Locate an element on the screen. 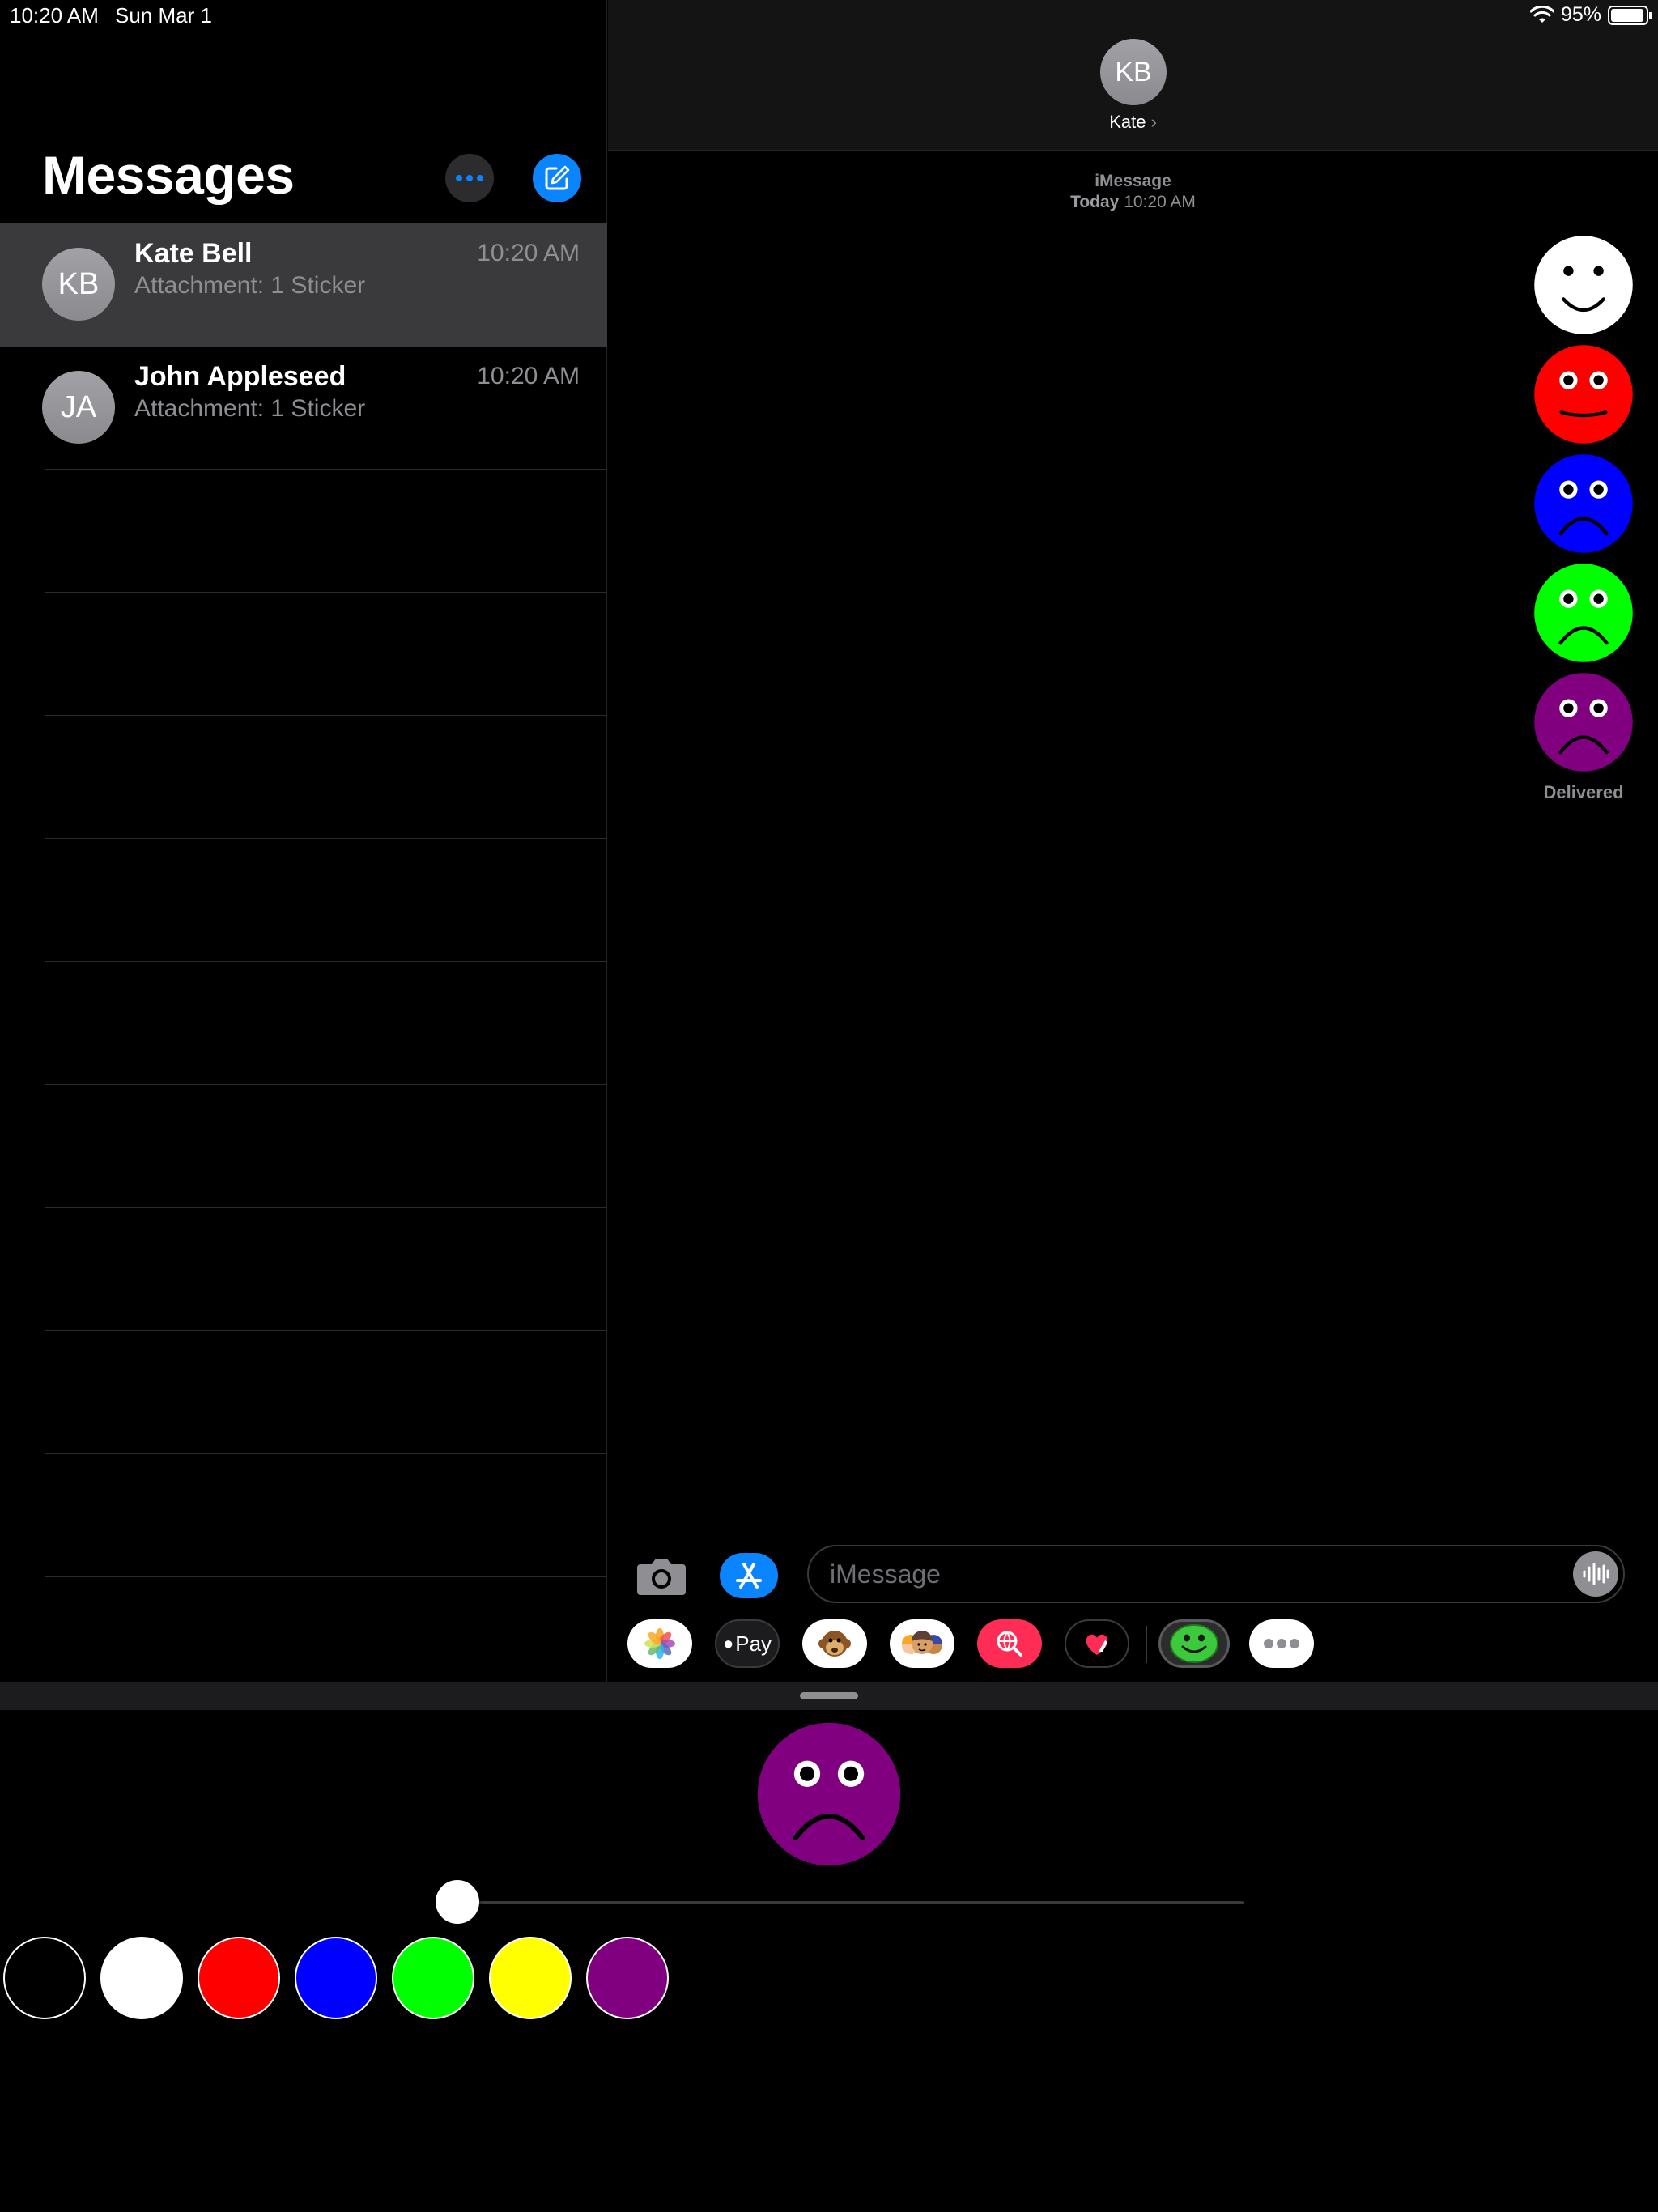 The image size is (1658, 2212). compose-bar is located at coordinates (1133, 1575).